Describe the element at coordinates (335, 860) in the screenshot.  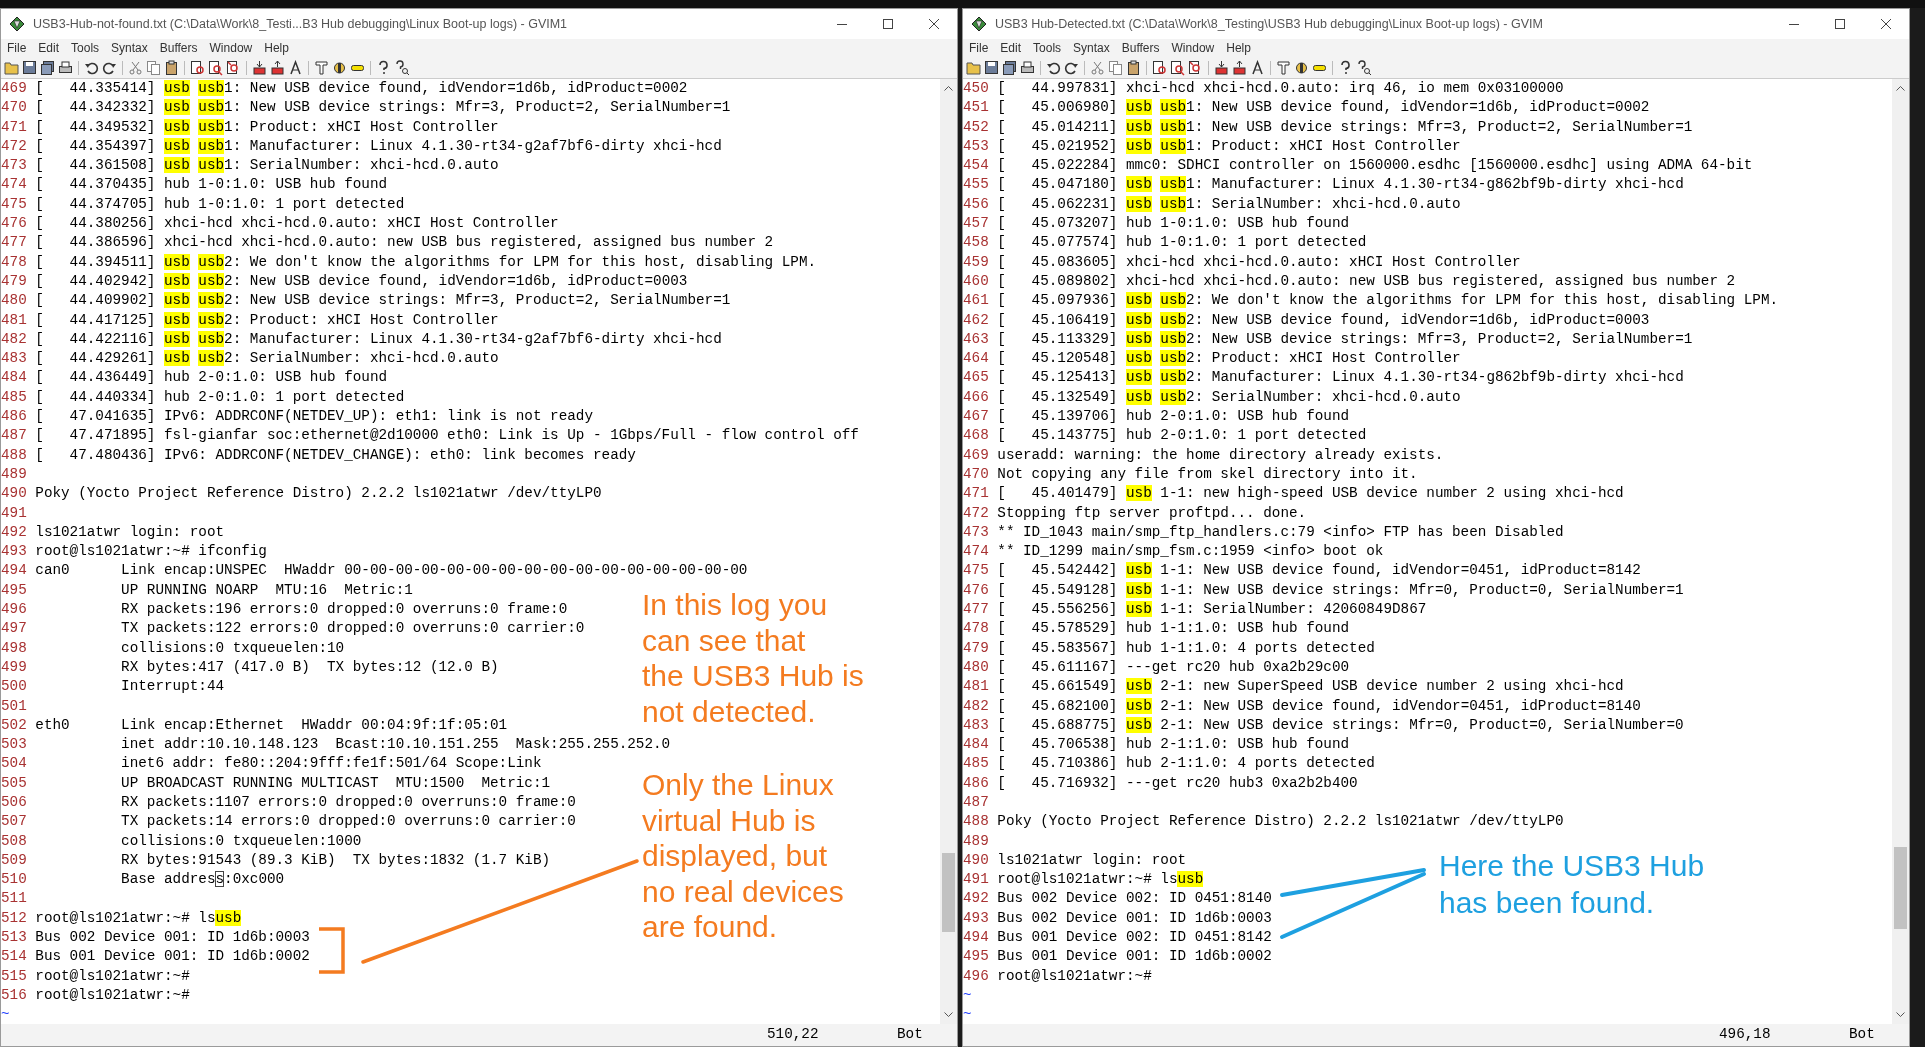
I see `log-line: RX bytes:91543 (89.3 KiB) TX bytes:1832 (1.7 KiB)` at that location.